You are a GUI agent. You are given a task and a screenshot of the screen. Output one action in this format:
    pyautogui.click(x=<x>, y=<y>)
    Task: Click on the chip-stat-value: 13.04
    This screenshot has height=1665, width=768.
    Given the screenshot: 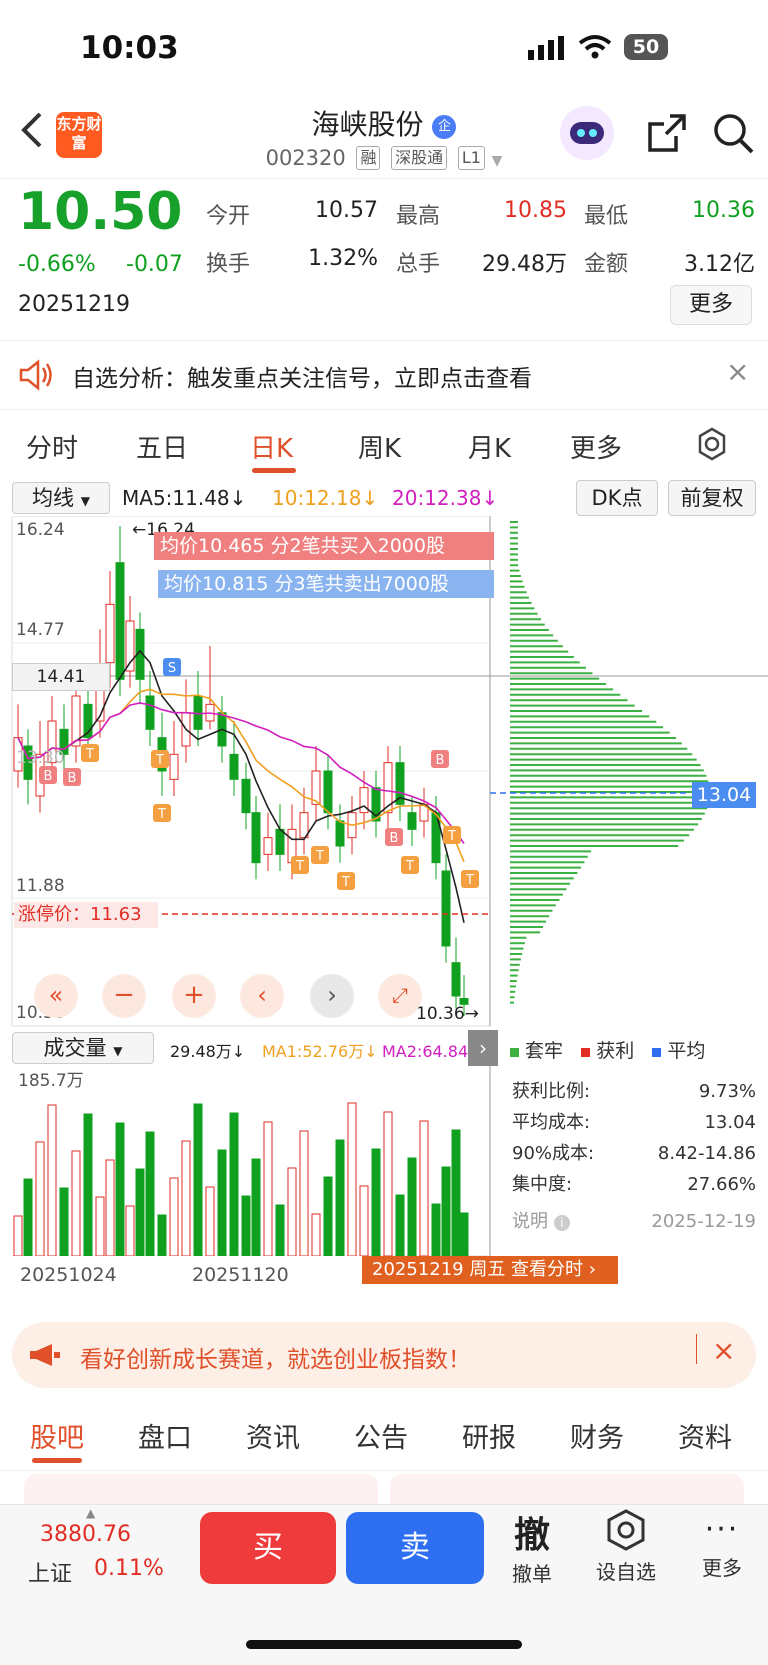 What is the action you would take?
    pyautogui.click(x=730, y=1122)
    